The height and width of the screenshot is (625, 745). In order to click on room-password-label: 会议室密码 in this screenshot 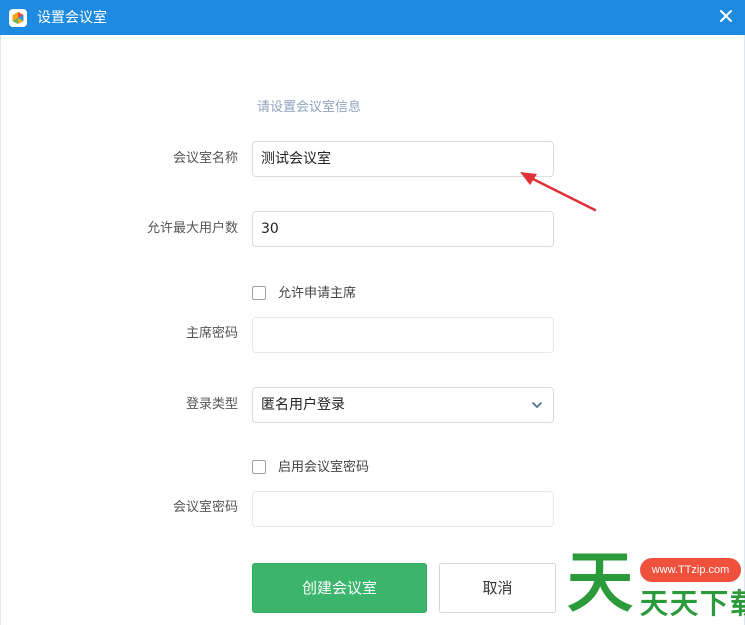, I will do `click(205, 507)`.